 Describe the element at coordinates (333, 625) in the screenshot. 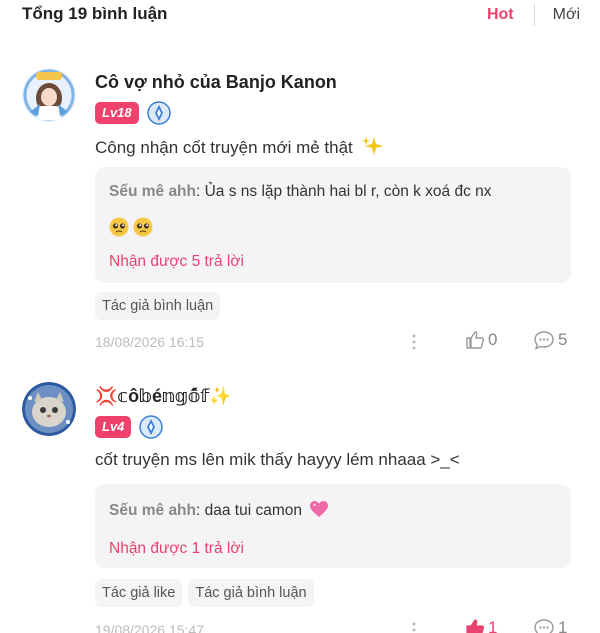

I see `comment-footer: 19/08/2026 15:47 1 1` at that location.